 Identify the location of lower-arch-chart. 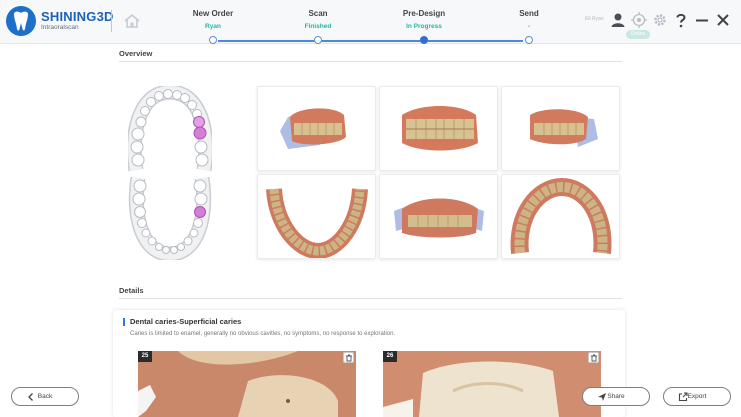
(170, 218).